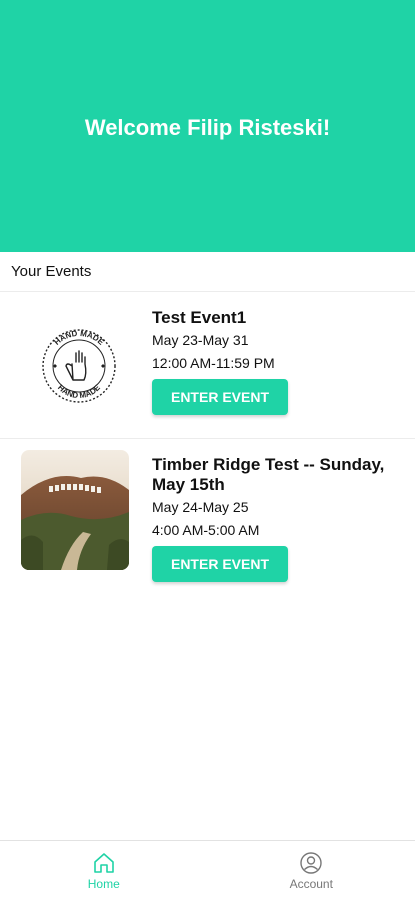 Image resolution: width=415 pixels, height=900 pixels. What do you see at coordinates (311, 884) in the screenshot?
I see `nav-label-account: Account` at bounding box center [311, 884].